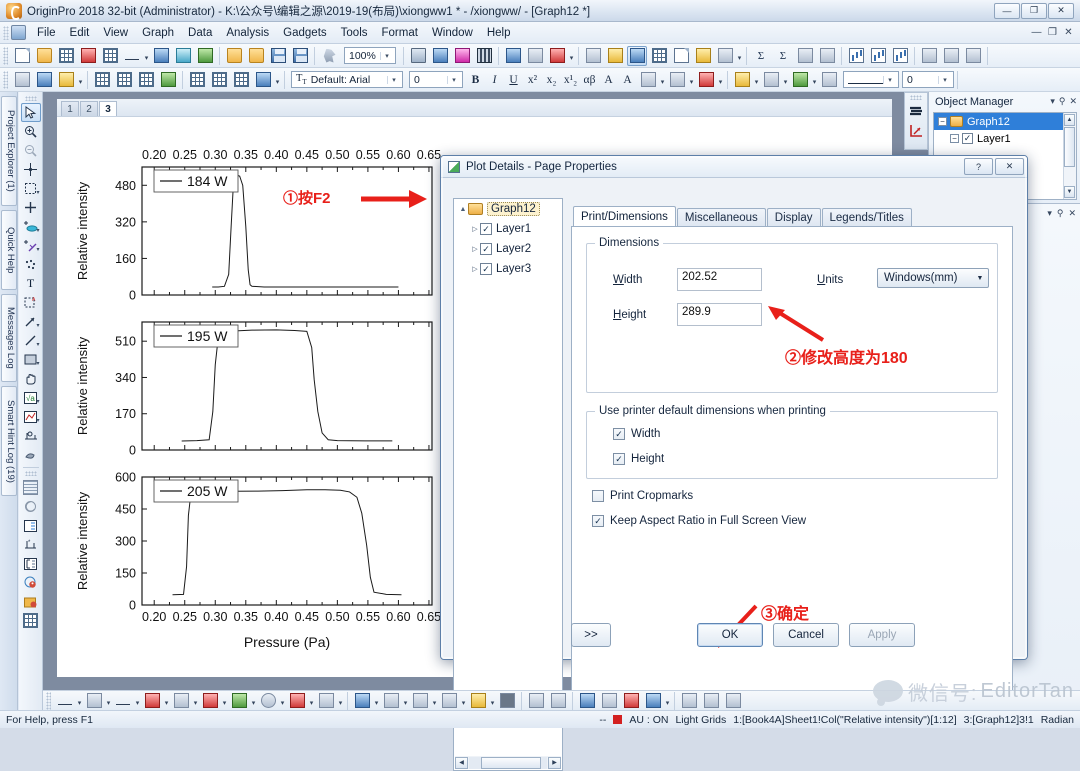 The width and height of the screenshot is (1080, 771). What do you see at coordinates (598, 496) in the screenshot?
I see `checkbox-icon` at bounding box center [598, 496].